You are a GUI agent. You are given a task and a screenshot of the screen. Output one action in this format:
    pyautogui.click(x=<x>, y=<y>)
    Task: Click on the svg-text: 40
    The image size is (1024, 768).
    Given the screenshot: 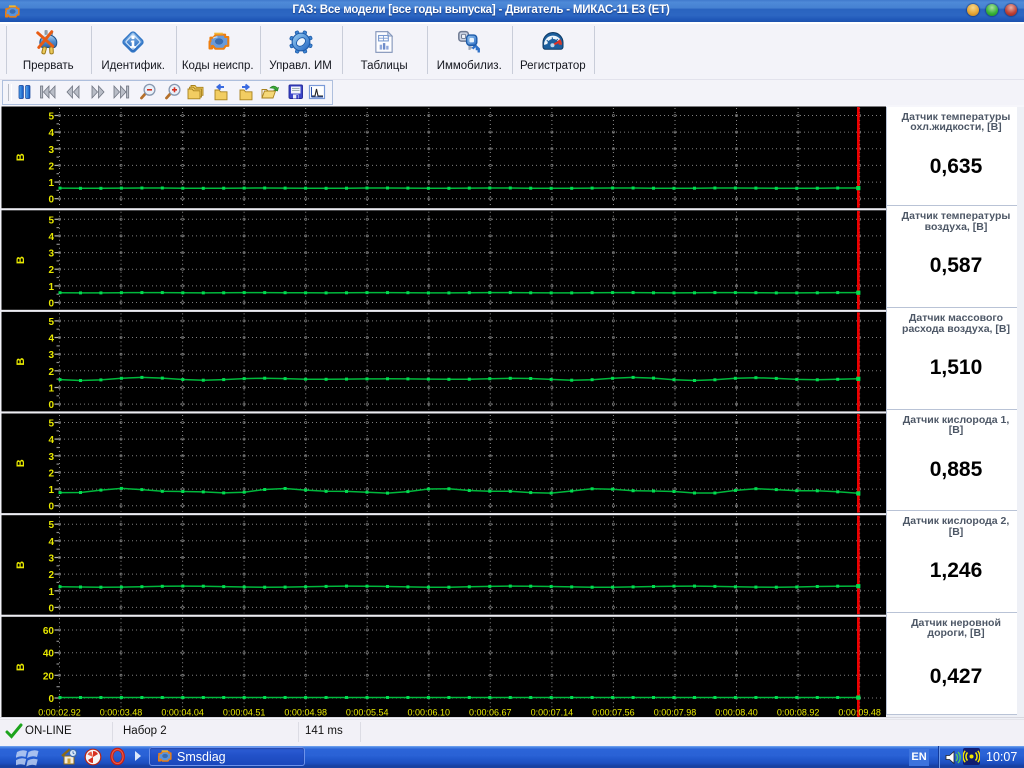 What is the action you would take?
    pyautogui.click(x=49, y=654)
    